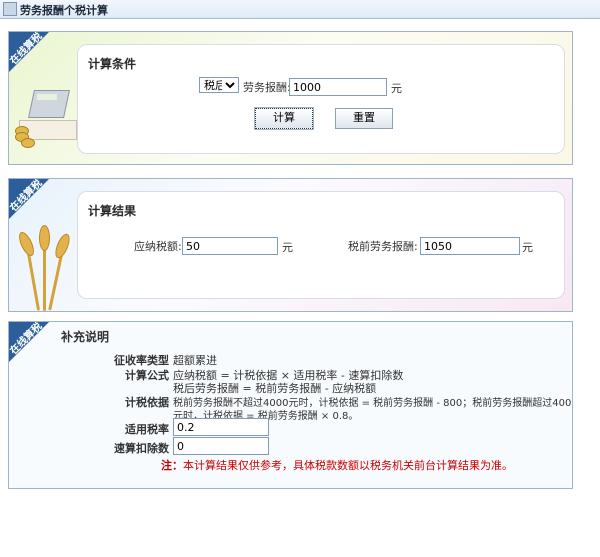 The width and height of the screenshot is (600, 557). Describe the element at coordinates (147, 402) in the screenshot. I see `basis-label: 计税依据` at that location.